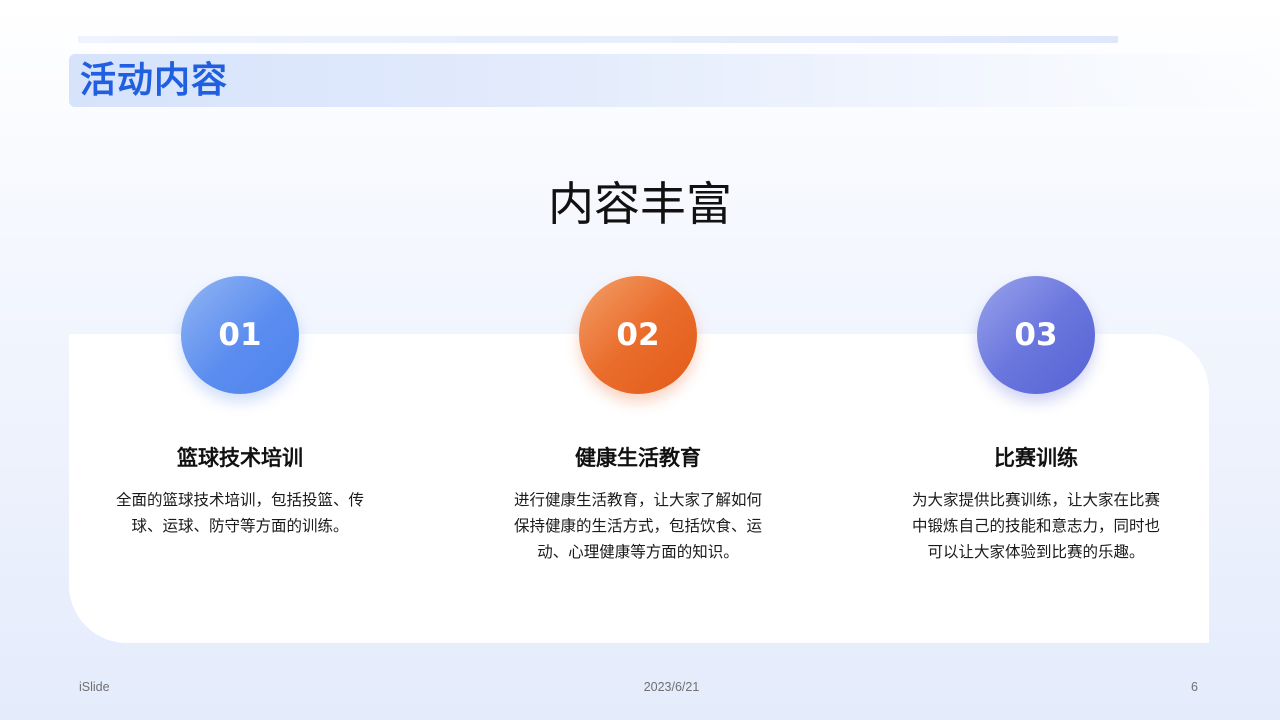 This screenshot has height=720, width=1280. What do you see at coordinates (154, 80) in the screenshot?
I see `page-title: 活动内容` at bounding box center [154, 80].